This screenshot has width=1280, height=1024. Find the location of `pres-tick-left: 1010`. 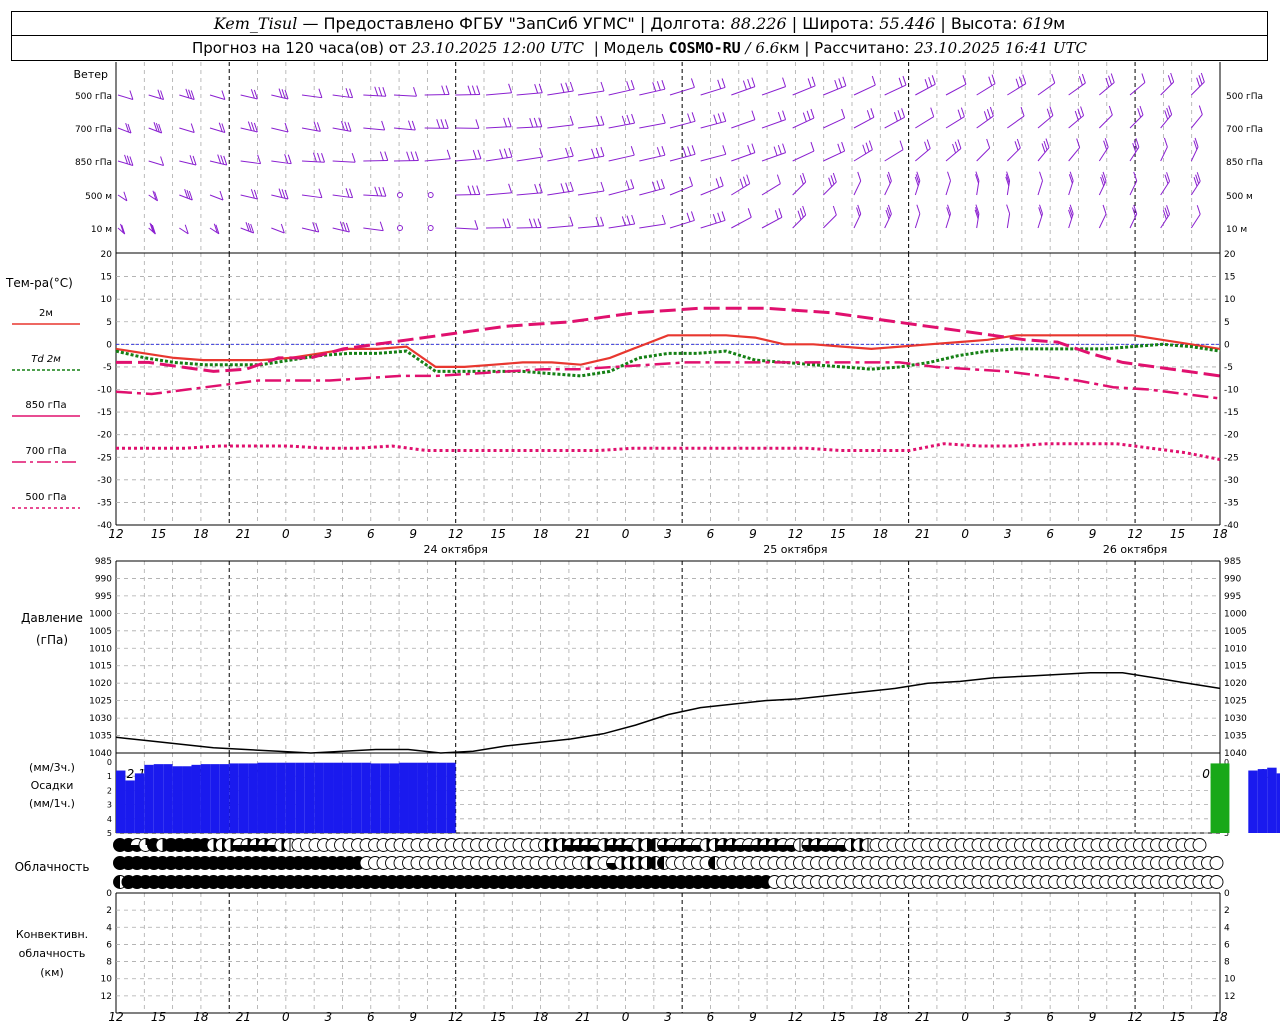

pres-tick-left: 1010 is located at coordinates (100, 649).